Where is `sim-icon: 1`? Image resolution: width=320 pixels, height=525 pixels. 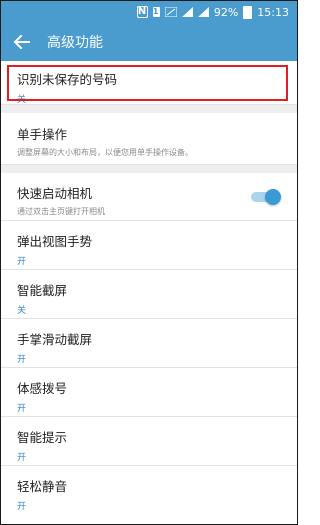 sim-icon: 1 is located at coordinates (156, 12).